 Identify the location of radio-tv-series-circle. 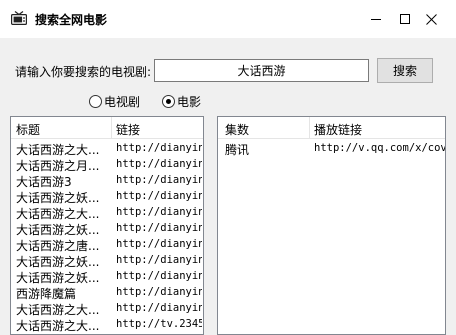
(95, 101).